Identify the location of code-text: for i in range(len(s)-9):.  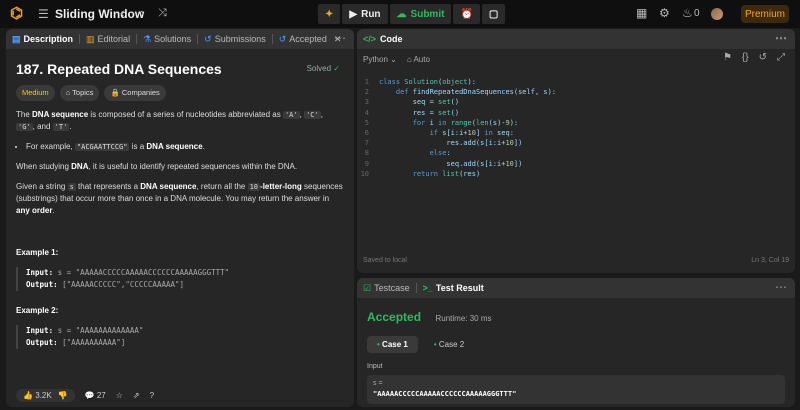
(465, 122).